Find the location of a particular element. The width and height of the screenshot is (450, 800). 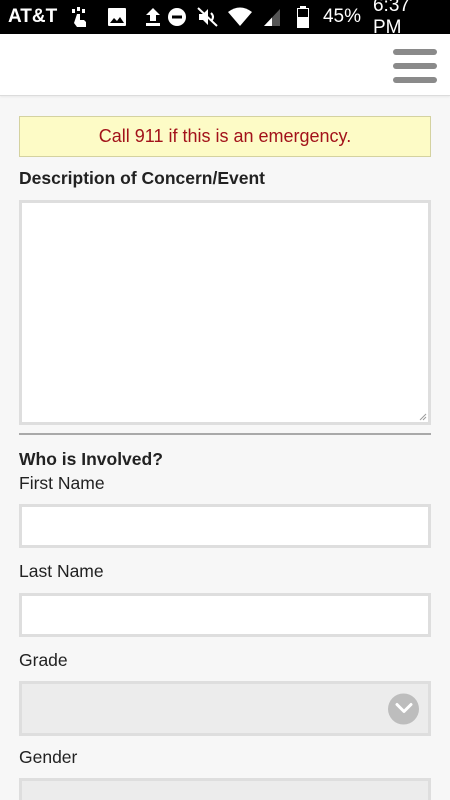

emergency-alert-text: Call 911 if this is an emergency. is located at coordinates (225, 136).